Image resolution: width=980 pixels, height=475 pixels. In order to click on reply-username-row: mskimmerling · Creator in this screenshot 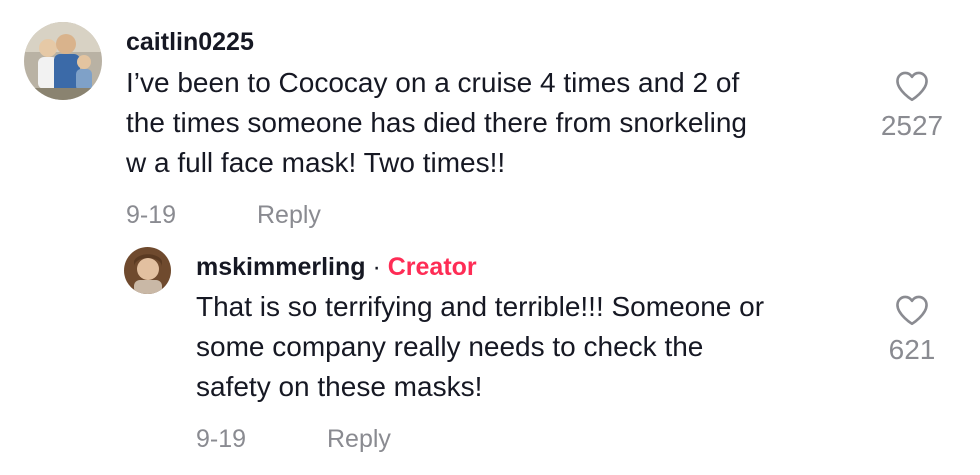, I will do `click(336, 267)`.